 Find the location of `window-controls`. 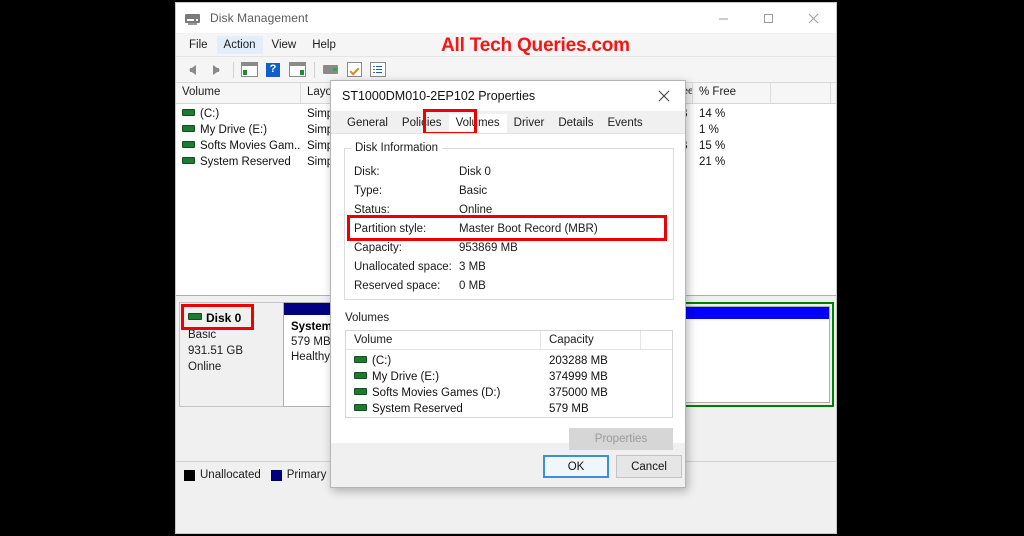

window-controls is located at coordinates (768, 18).